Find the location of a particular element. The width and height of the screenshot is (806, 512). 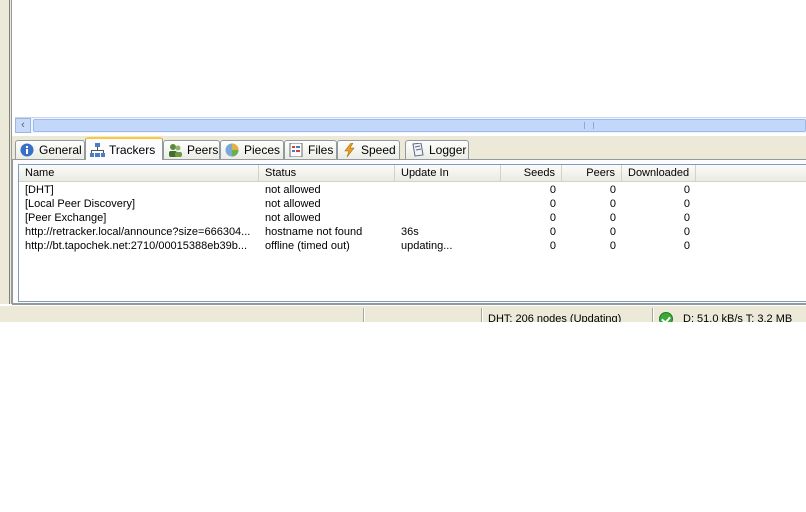

tab-pieces: Pieces is located at coordinates (252, 149).